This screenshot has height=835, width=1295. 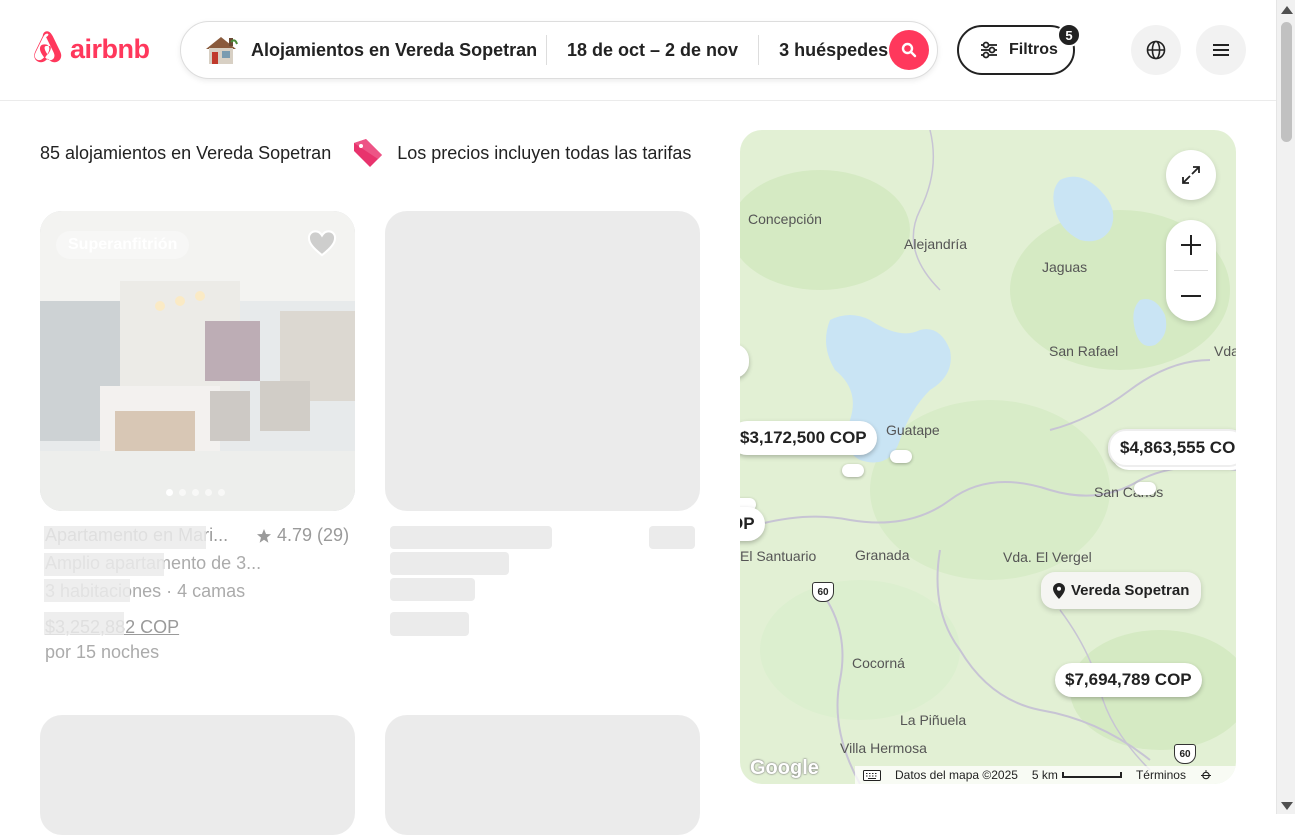 What do you see at coordinates (784, 768) in the screenshot?
I see `google-logo: Google` at bounding box center [784, 768].